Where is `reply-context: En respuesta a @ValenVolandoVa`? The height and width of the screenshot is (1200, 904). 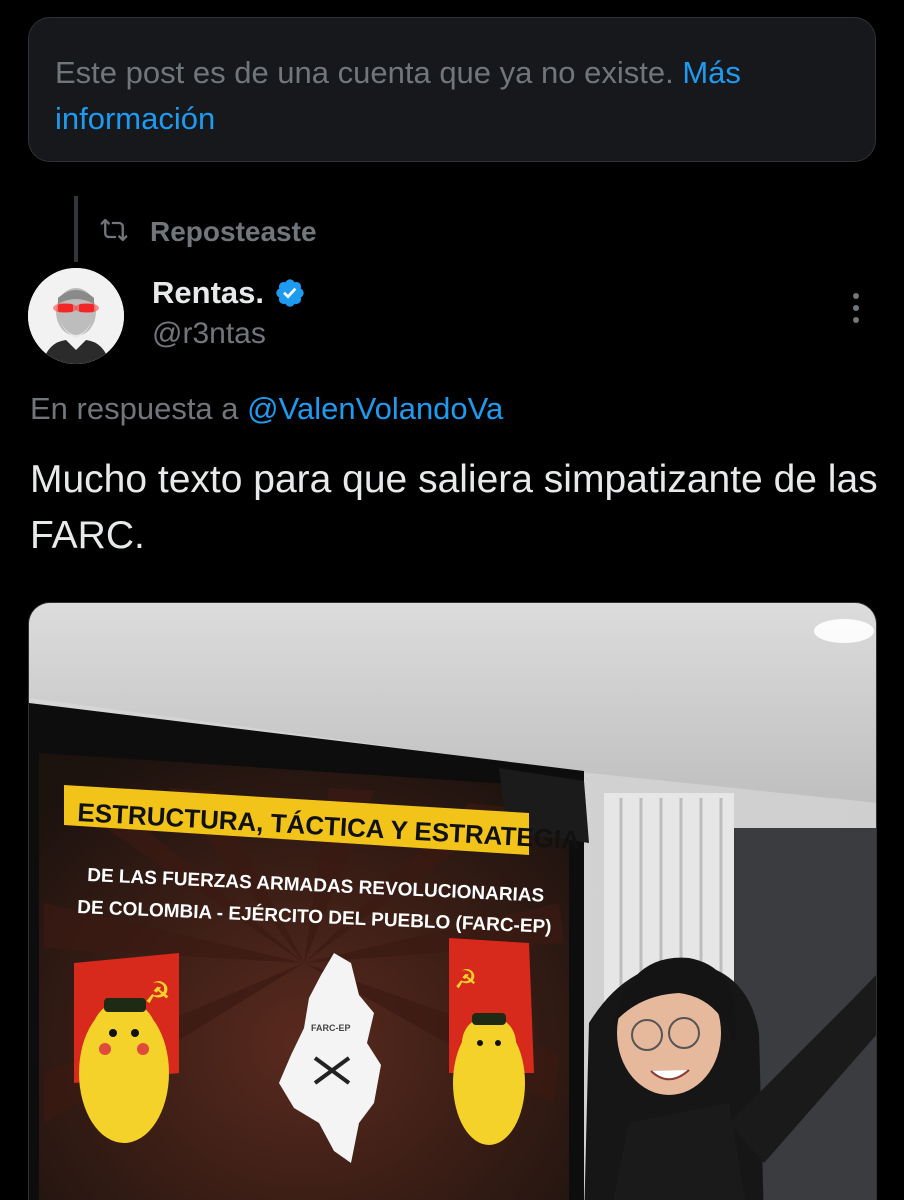 reply-context: En respuesta a @ValenVolandoVa is located at coordinates (266, 409).